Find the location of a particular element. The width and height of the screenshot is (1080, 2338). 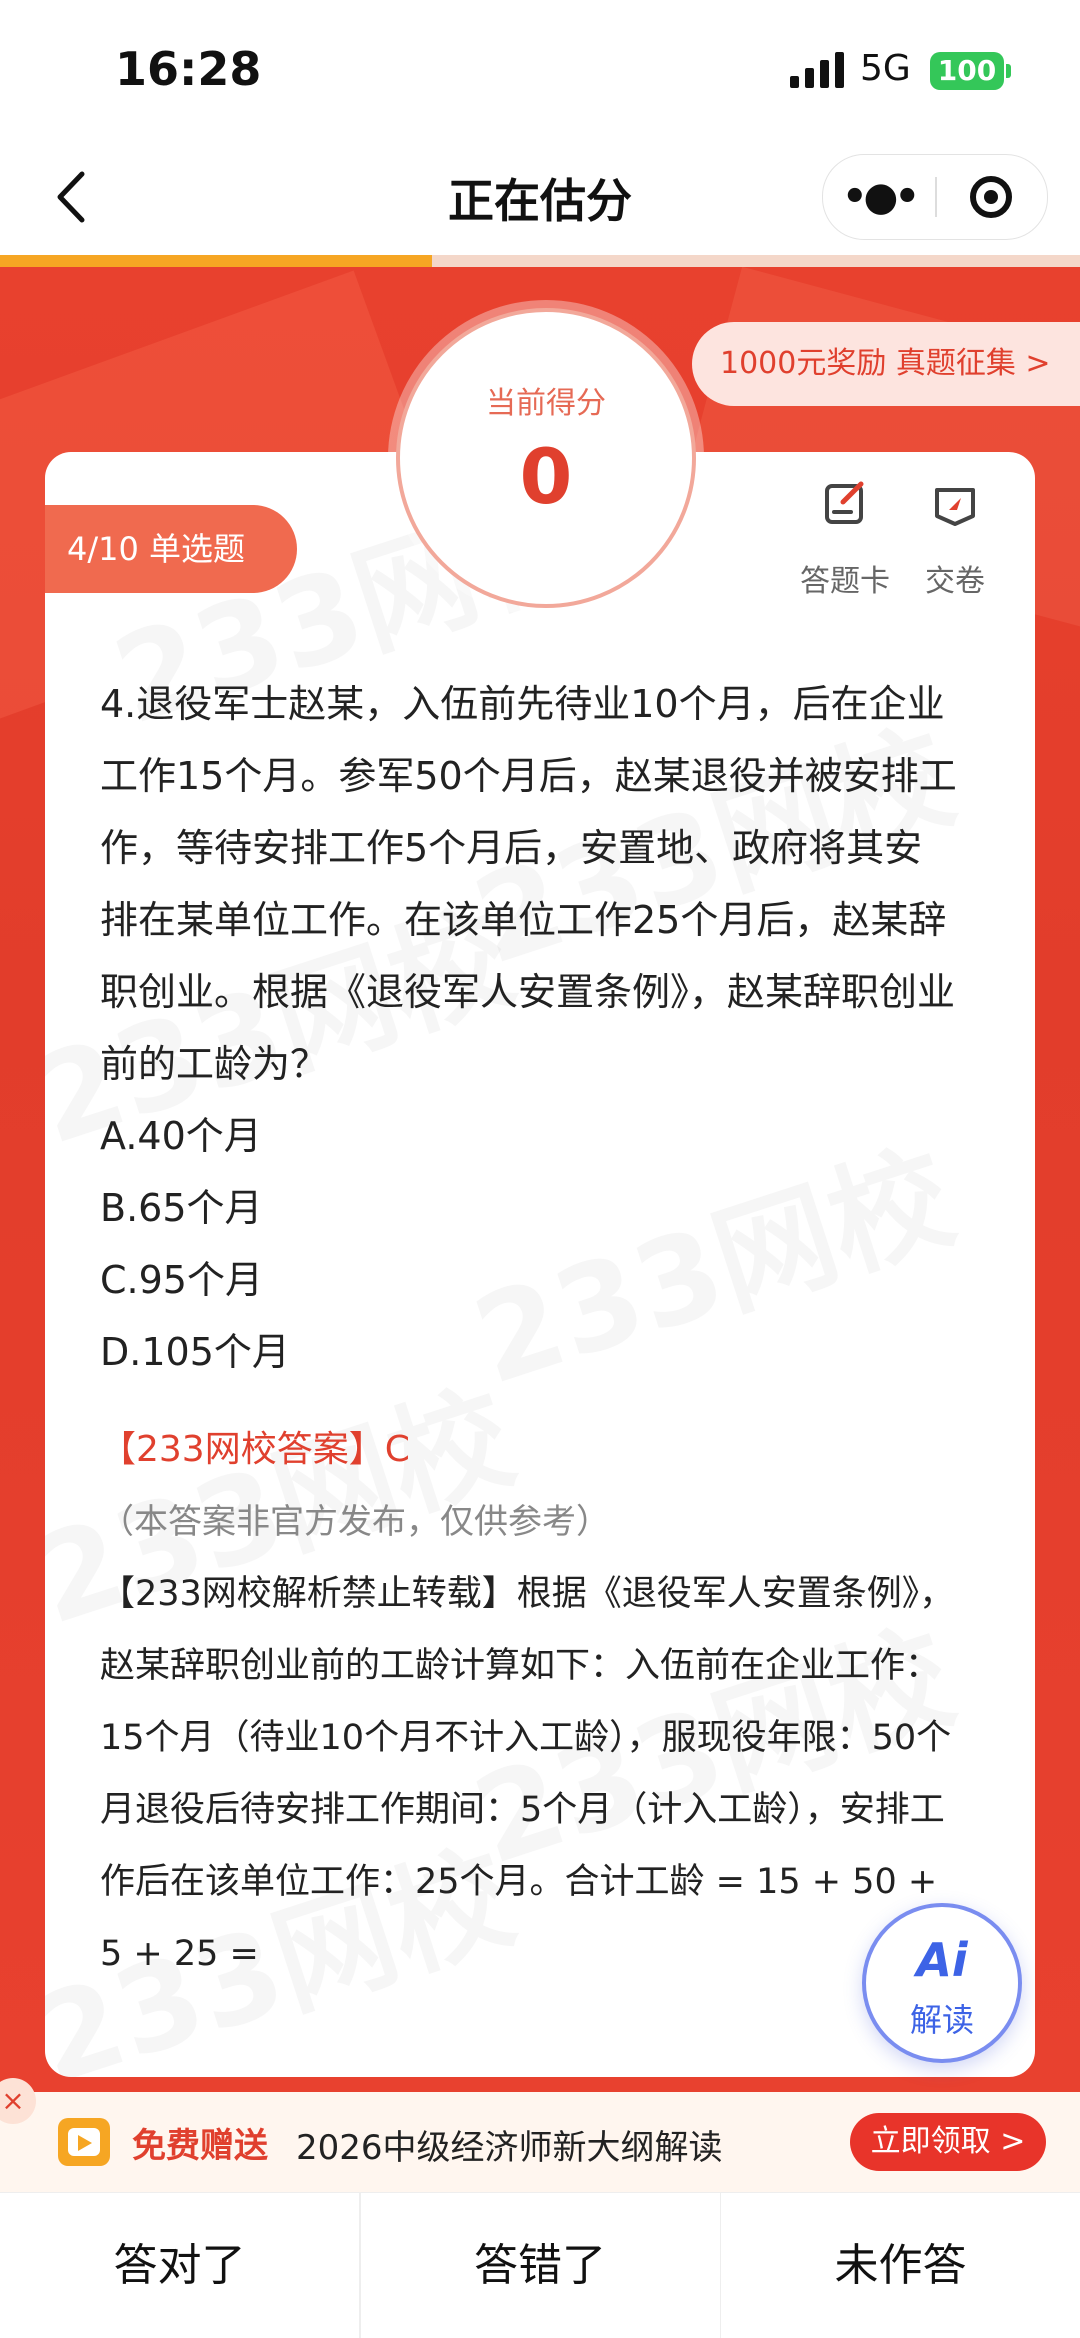

answer-sheet-icon is located at coordinates (844, 502).